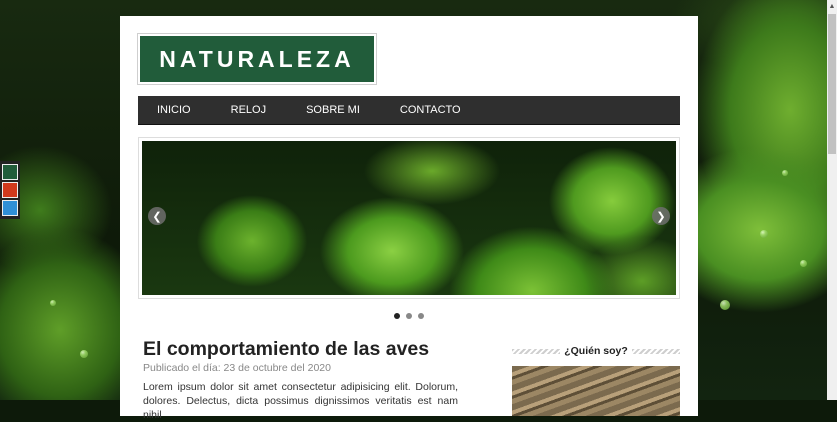 The image size is (837, 422). Describe the element at coordinates (430, 110) in the screenshot. I see `nav-item-contacto: CONTACTO` at that location.